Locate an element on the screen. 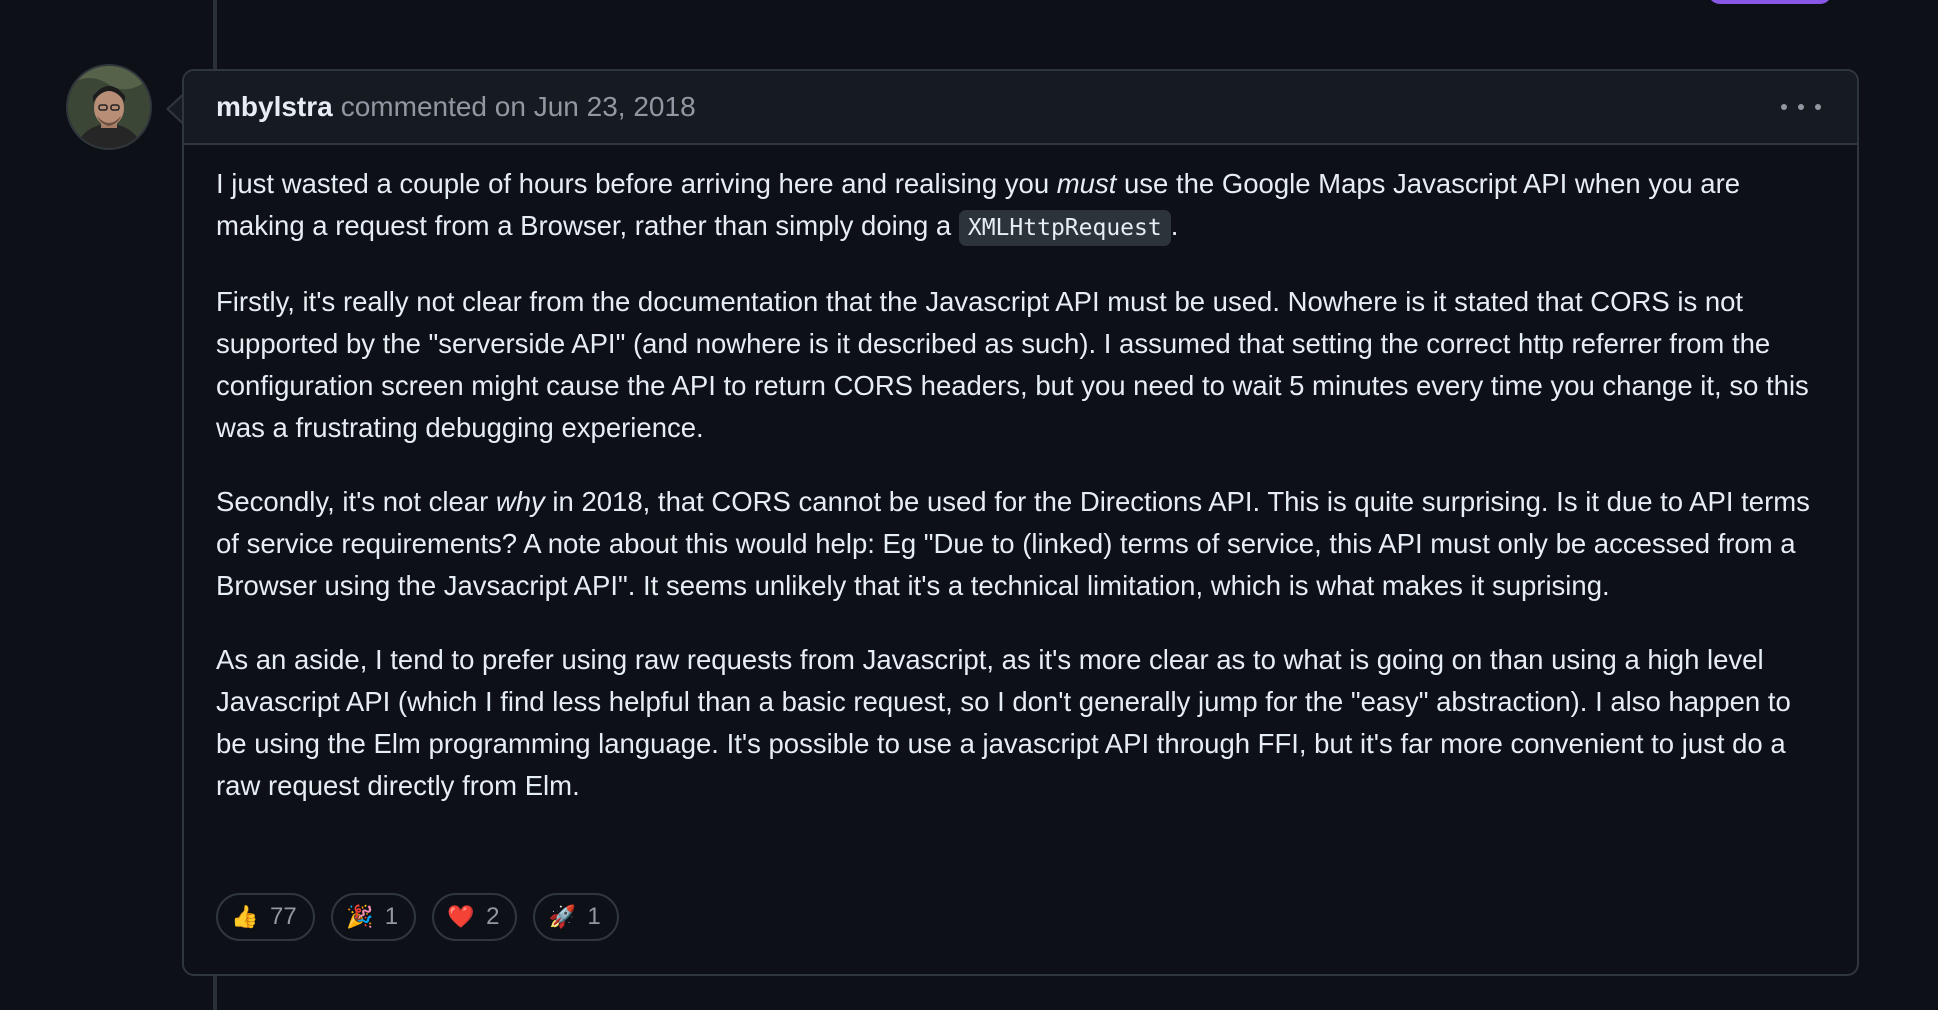  comment-action: commented on is located at coordinates (433, 106).